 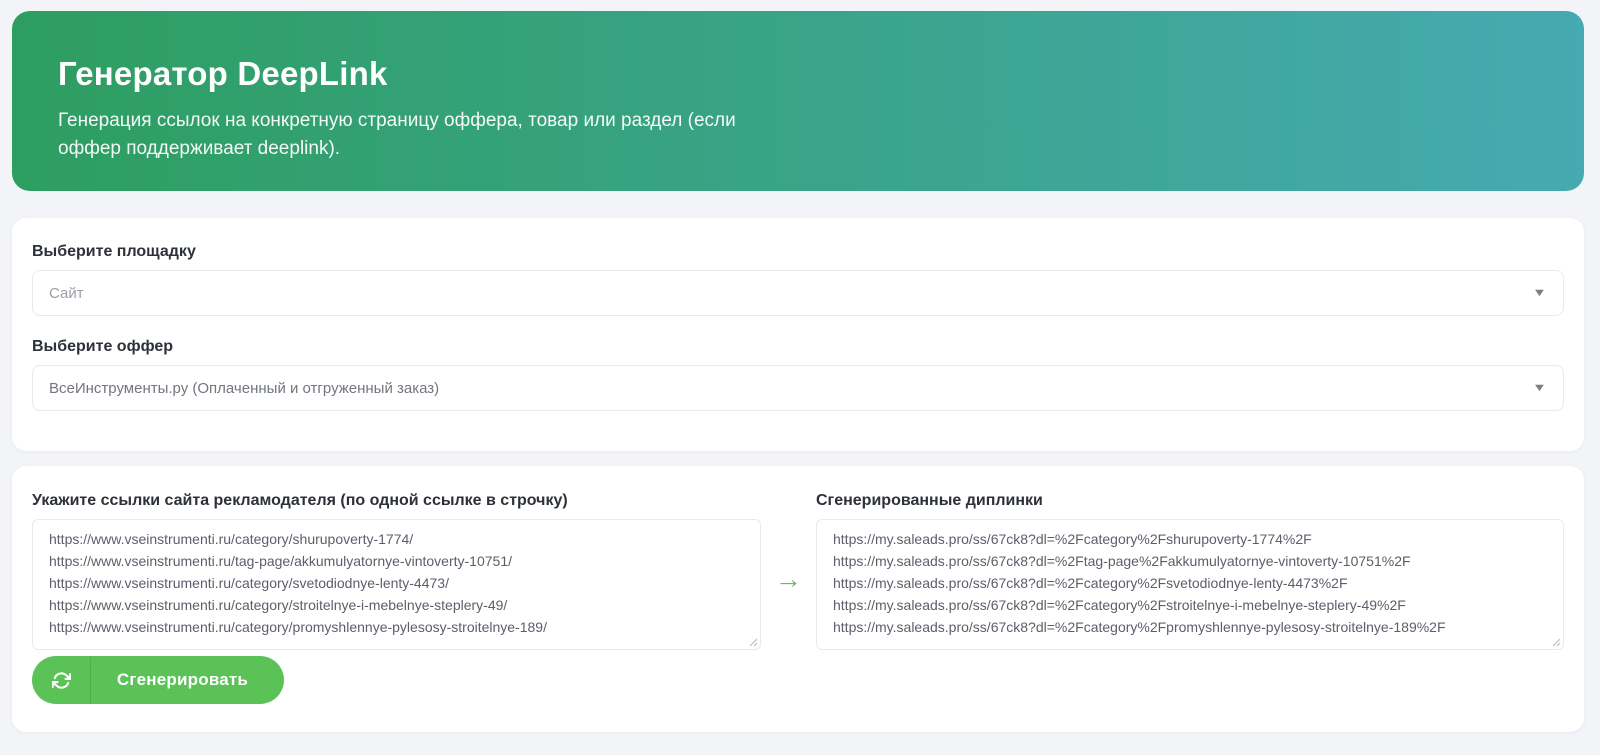 What do you see at coordinates (61, 680) in the screenshot?
I see `refresh-icon` at bounding box center [61, 680].